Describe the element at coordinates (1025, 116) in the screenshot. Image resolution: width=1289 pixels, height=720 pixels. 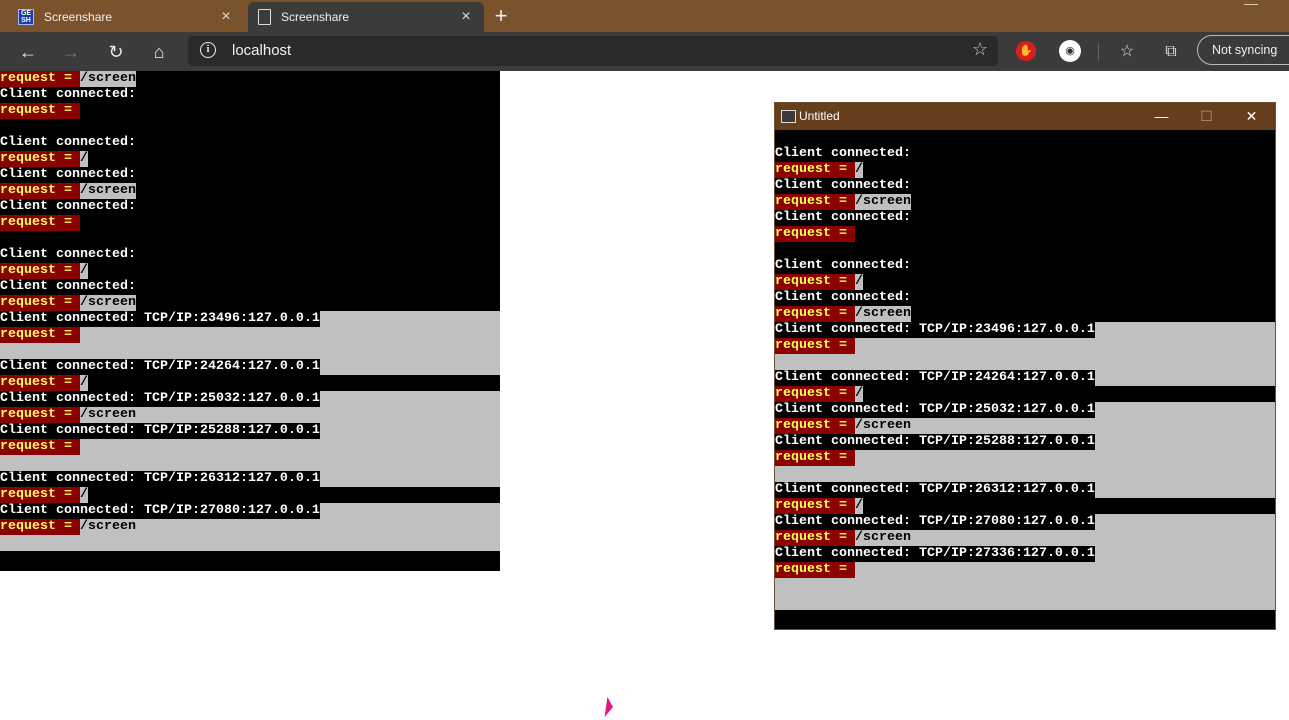
I see `app-titlebar: Untitled — ☐ ✕` at that location.